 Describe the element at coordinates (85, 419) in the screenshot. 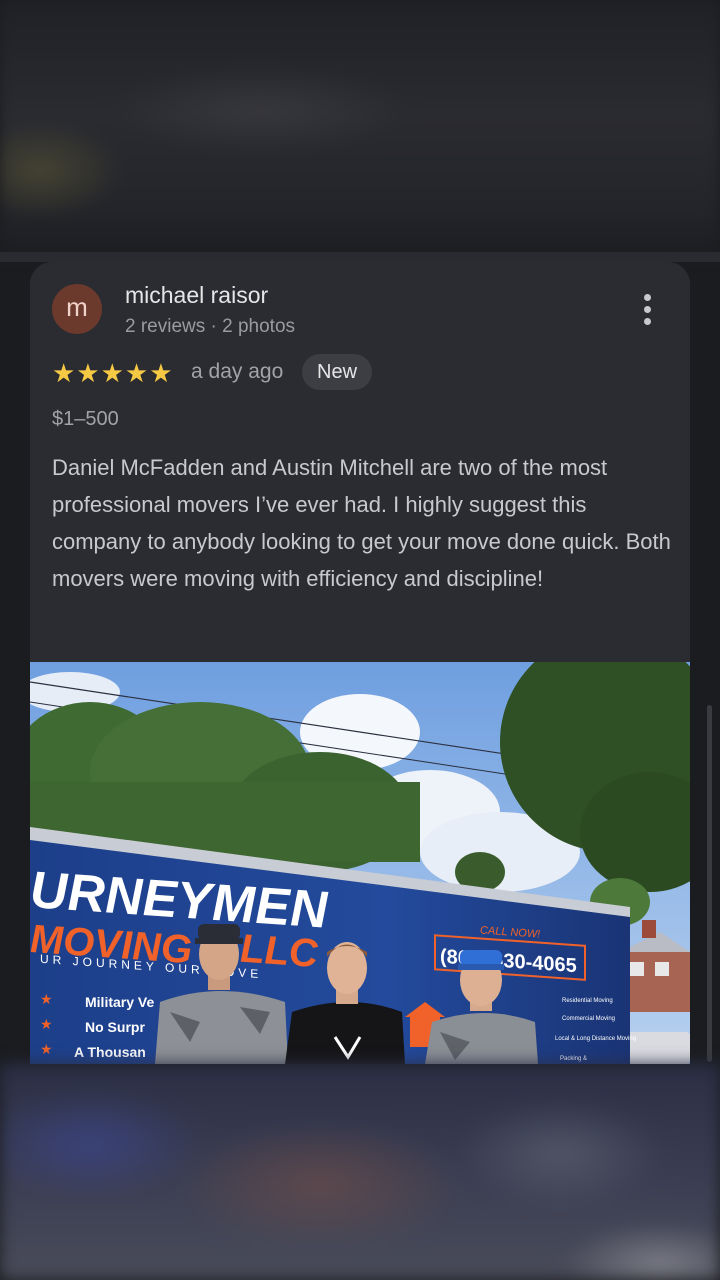

I see `price-range: $1–500` at that location.